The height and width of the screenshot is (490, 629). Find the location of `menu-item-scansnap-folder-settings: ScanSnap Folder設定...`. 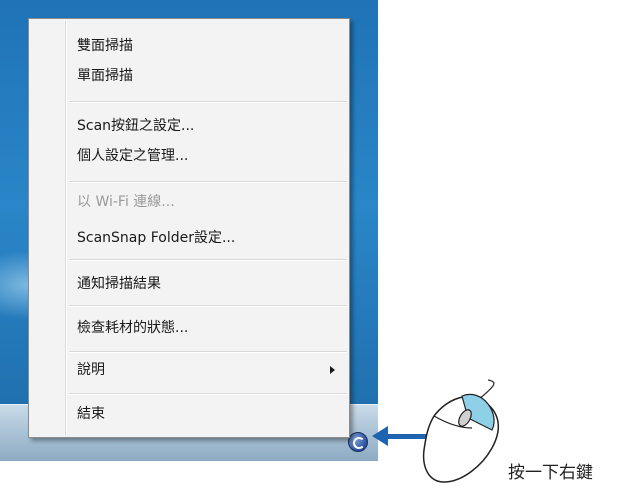

menu-item-scansnap-folder-settings: ScanSnap Folder設定... is located at coordinates (189, 238).